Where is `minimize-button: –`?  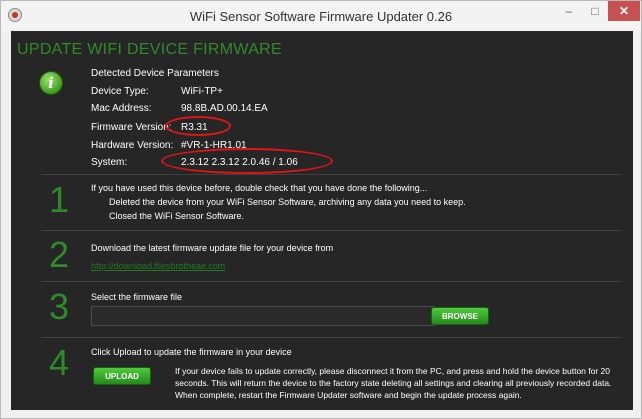
minimize-button: – is located at coordinates (569, 11).